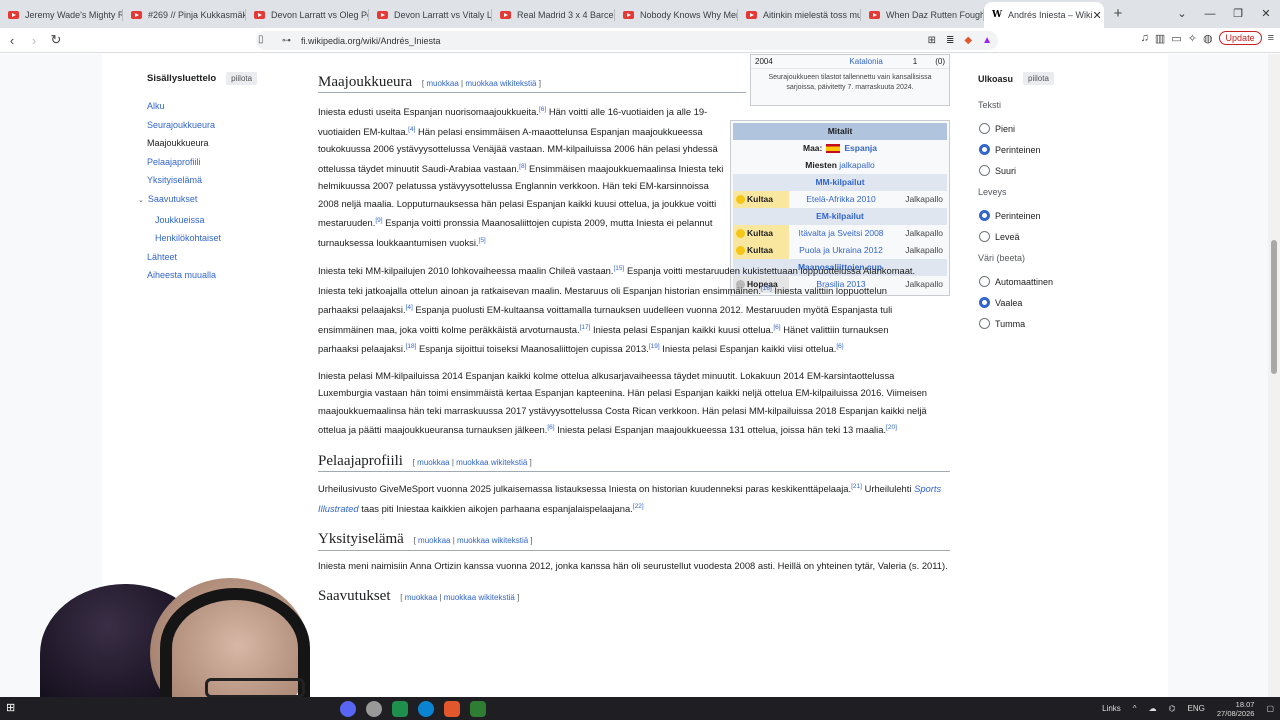 This screenshot has height=720, width=1280. I want to click on wallet-icon: ▭, so click(1176, 38).